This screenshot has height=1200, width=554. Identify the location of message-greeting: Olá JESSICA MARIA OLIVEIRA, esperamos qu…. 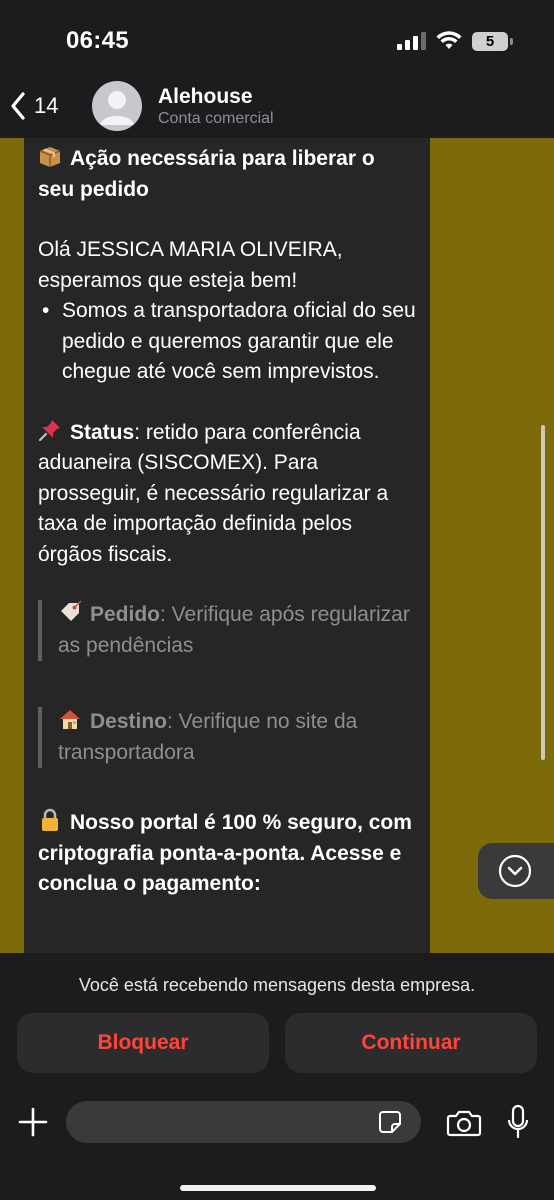
(190, 265).